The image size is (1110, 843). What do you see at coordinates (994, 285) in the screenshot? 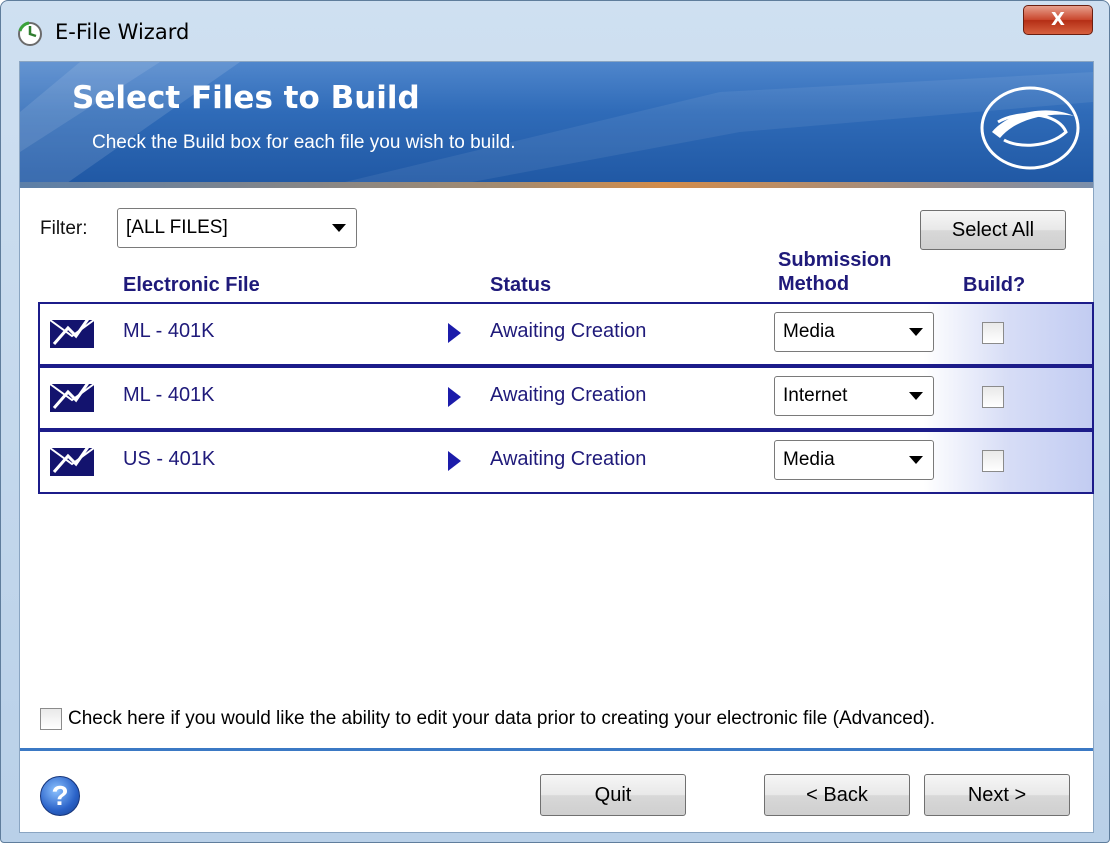
I see `column-header-build: Build?` at bounding box center [994, 285].